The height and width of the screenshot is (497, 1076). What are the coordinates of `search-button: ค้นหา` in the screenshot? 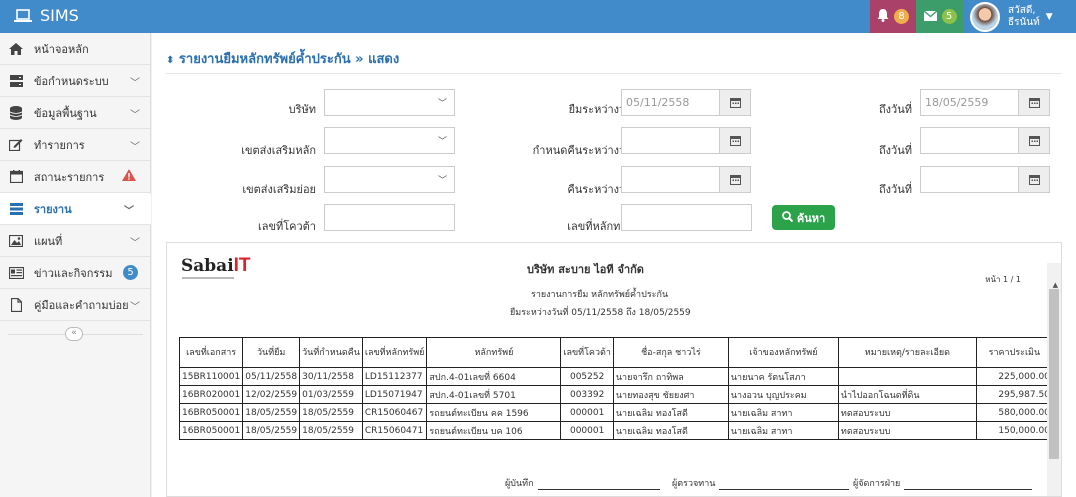 It's located at (803, 217).